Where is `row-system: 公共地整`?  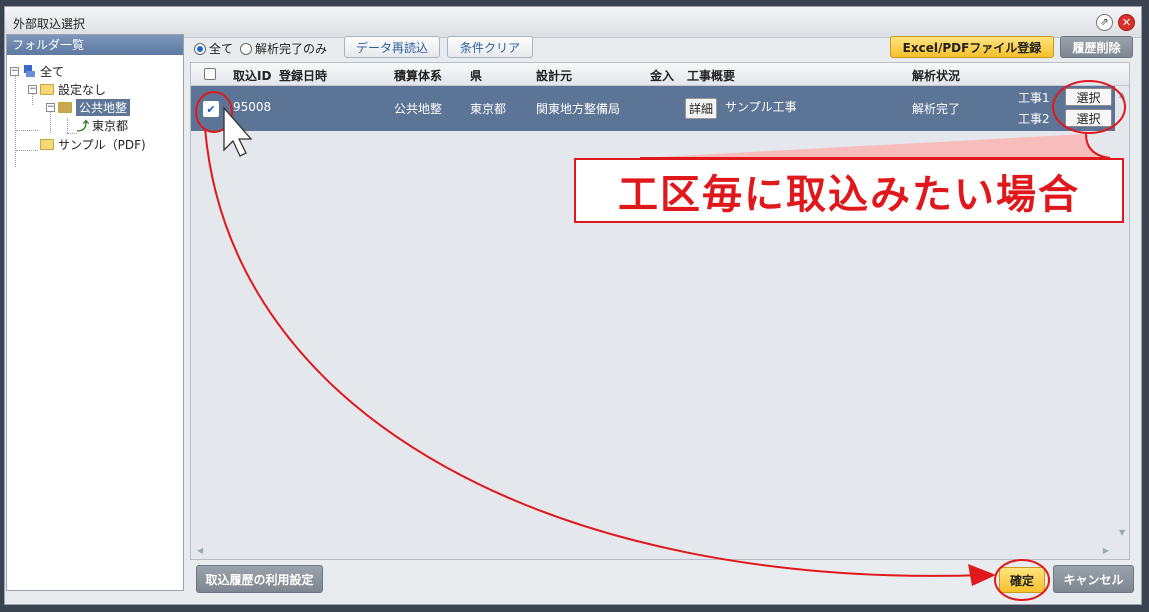 row-system: 公共地整 is located at coordinates (418, 109).